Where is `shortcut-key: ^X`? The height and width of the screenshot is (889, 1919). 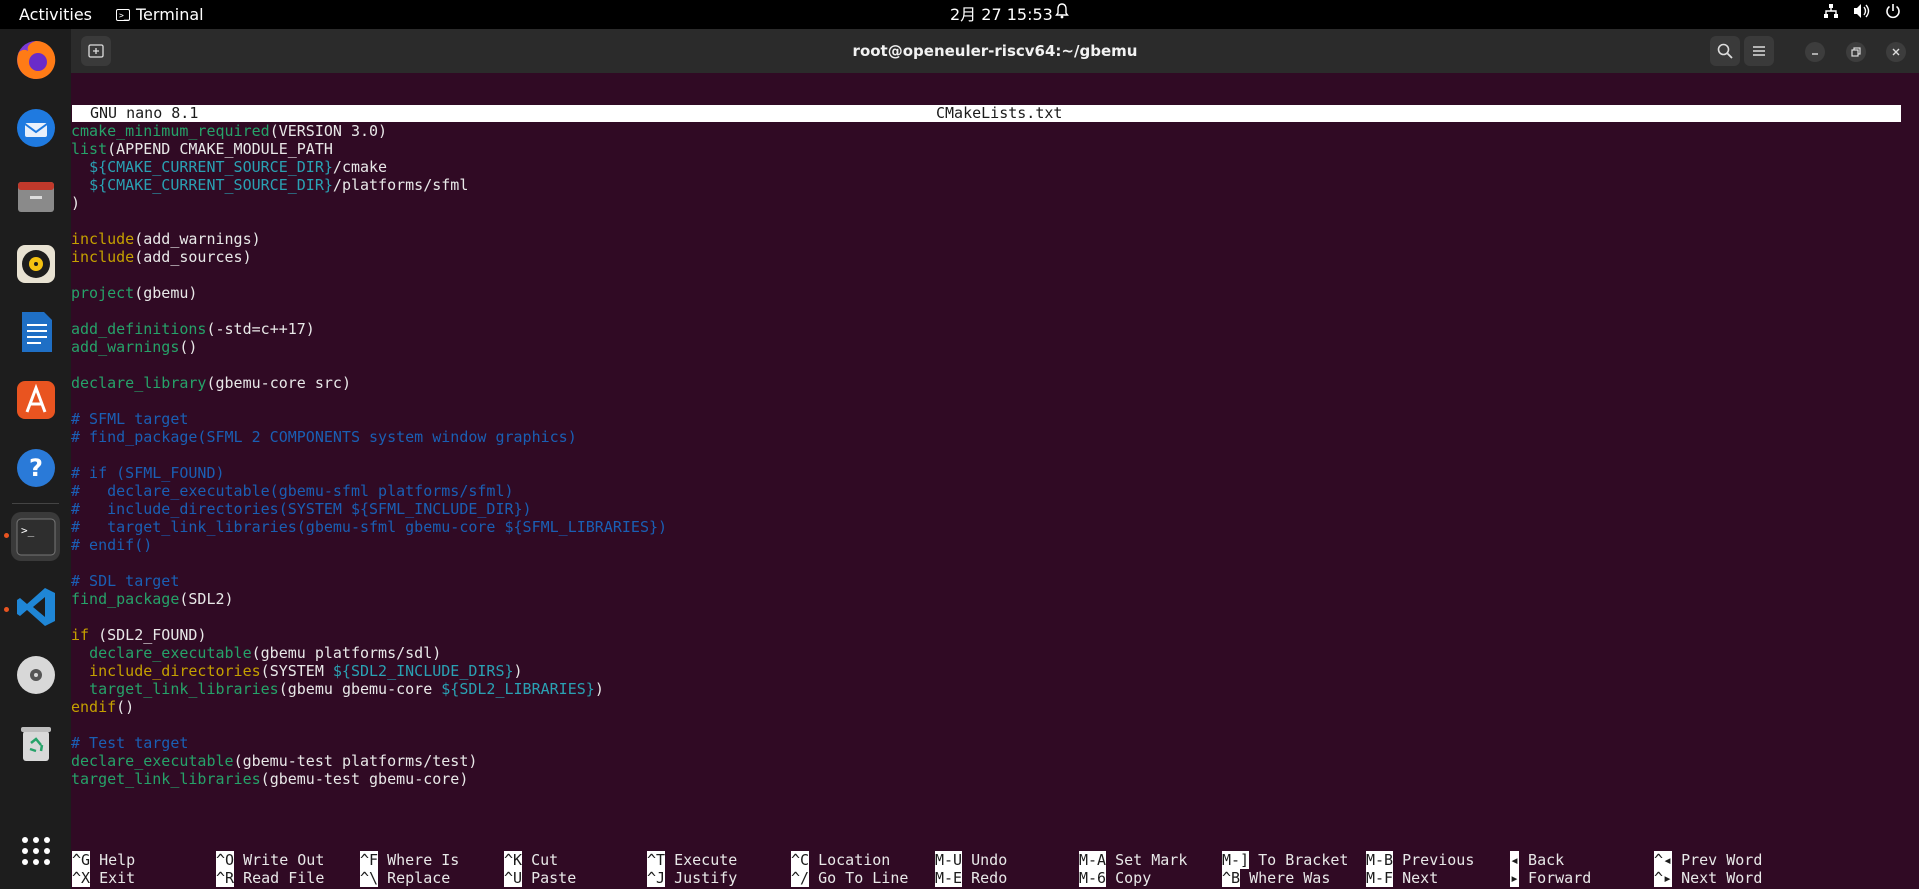
shortcut-key: ^X is located at coordinates (81, 878).